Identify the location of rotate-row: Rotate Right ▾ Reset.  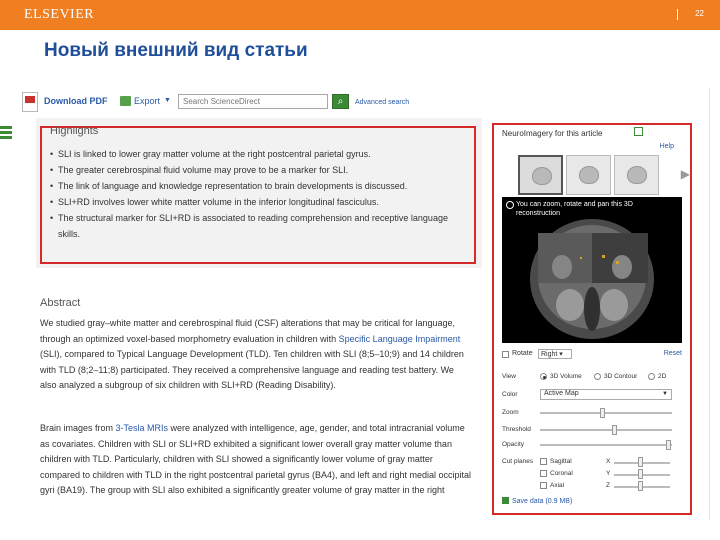
(592, 355).